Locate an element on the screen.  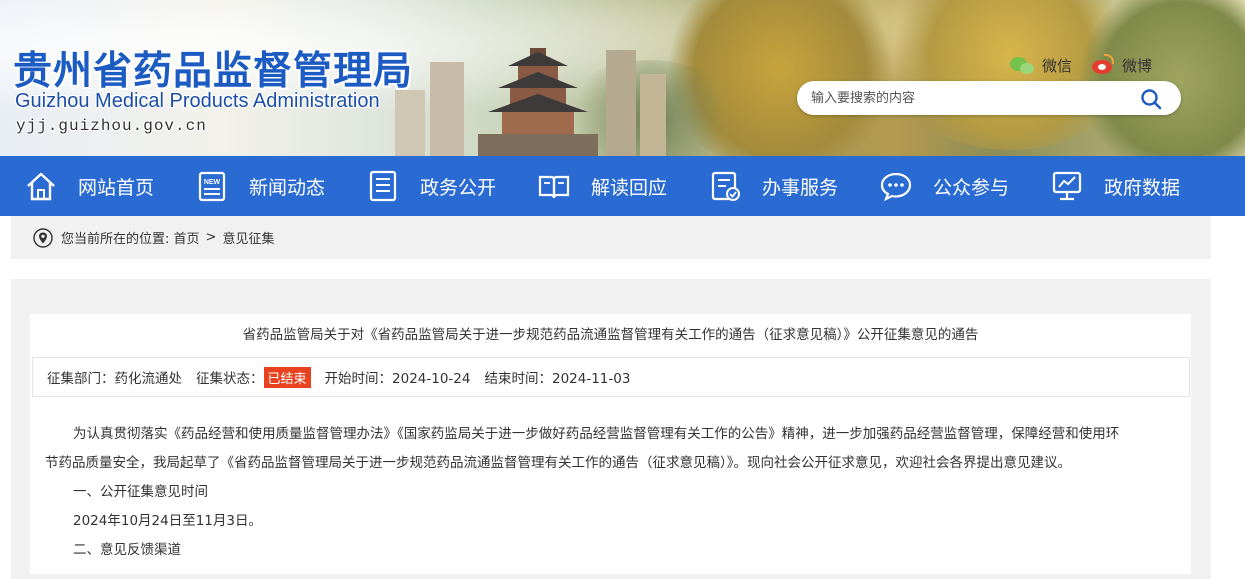
site-logo-title: 贵州省药品监督管理局 is located at coordinates (213, 68).